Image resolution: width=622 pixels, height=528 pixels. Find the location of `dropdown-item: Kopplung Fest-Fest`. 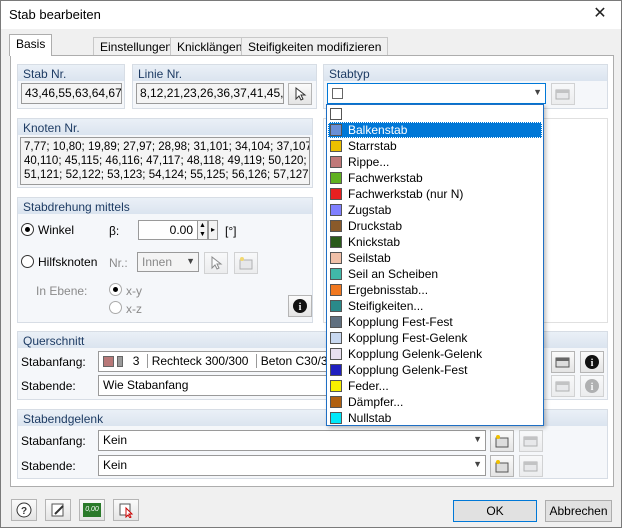

dropdown-item: Kopplung Fest-Fest is located at coordinates (435, 322).